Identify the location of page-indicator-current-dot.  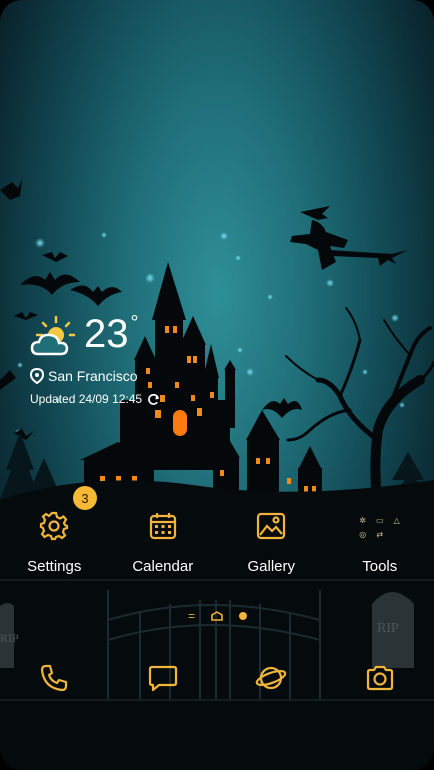
(243, 616).